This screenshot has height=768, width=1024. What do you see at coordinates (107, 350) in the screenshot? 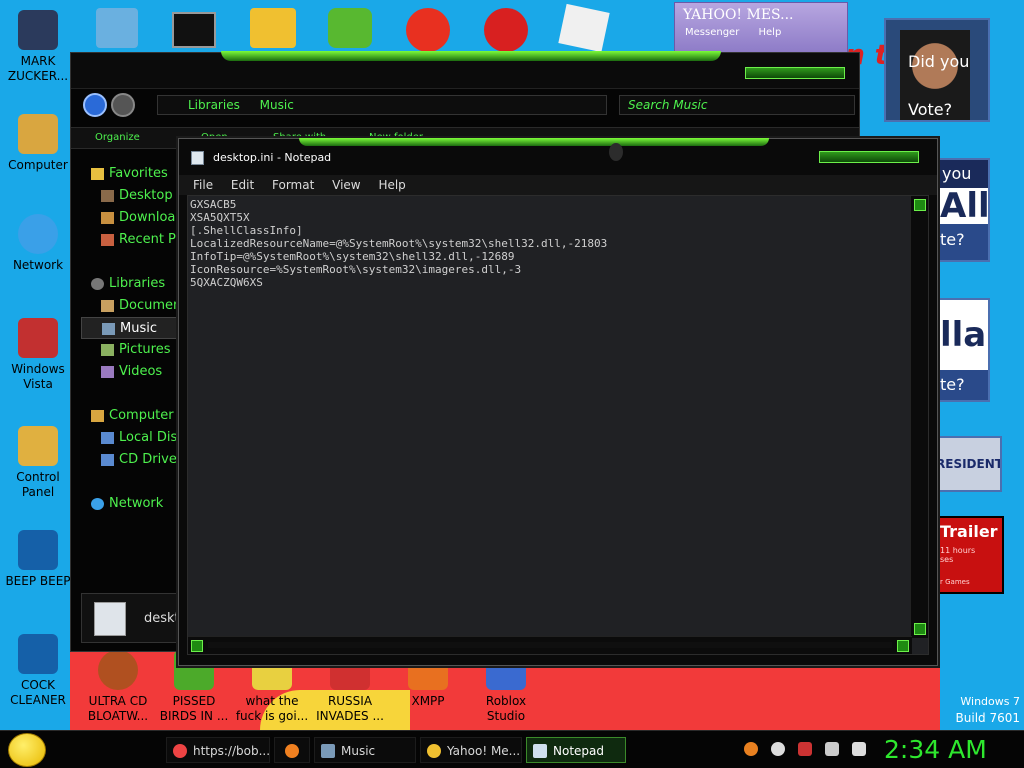
I see `pictures-icon` at bounding box center [107, 350].